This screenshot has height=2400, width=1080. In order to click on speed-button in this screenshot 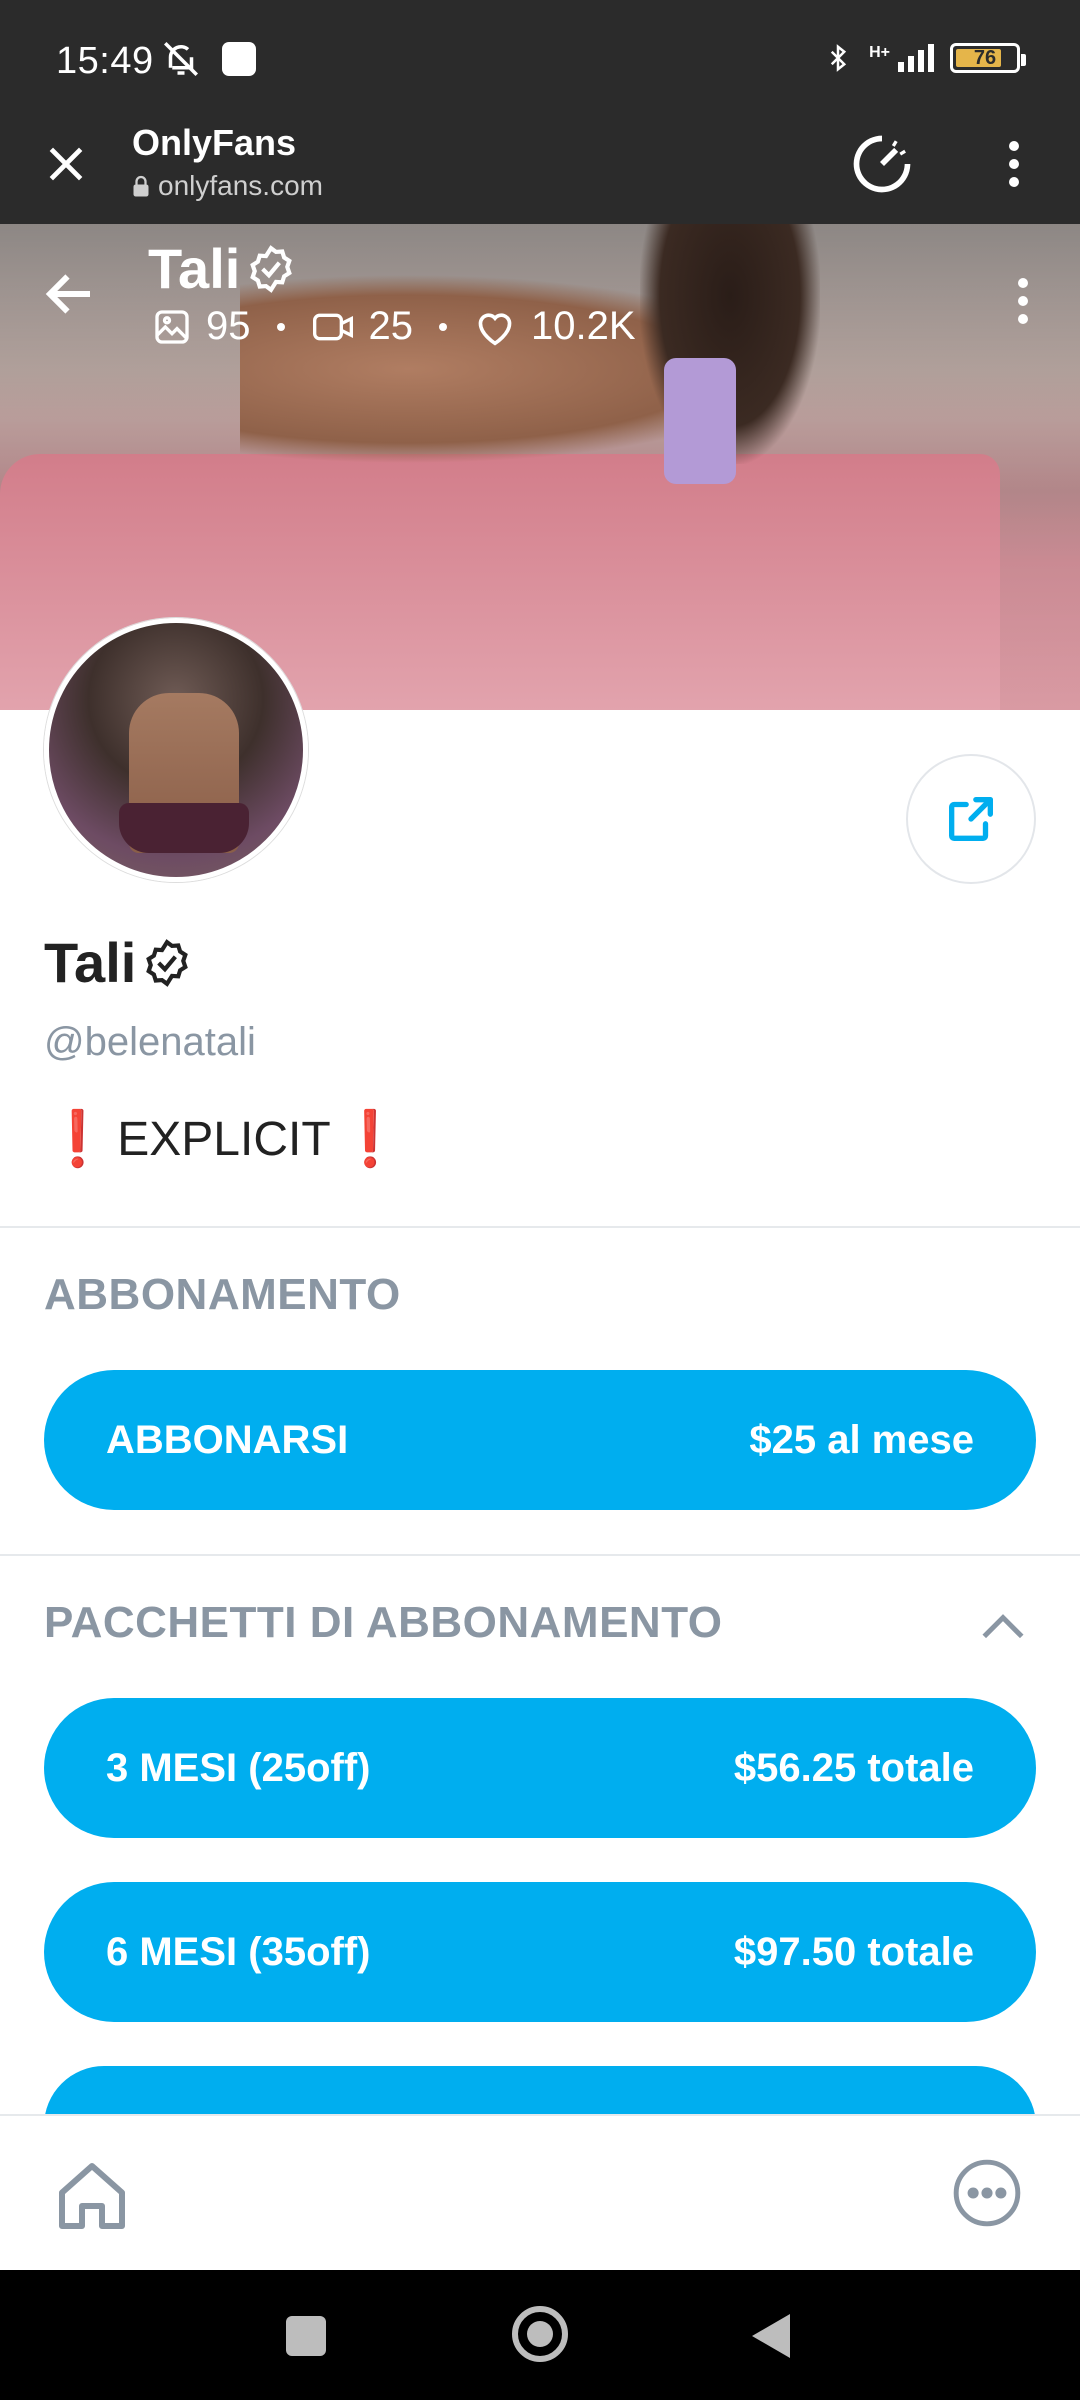, I will do `click(882, 164)`.